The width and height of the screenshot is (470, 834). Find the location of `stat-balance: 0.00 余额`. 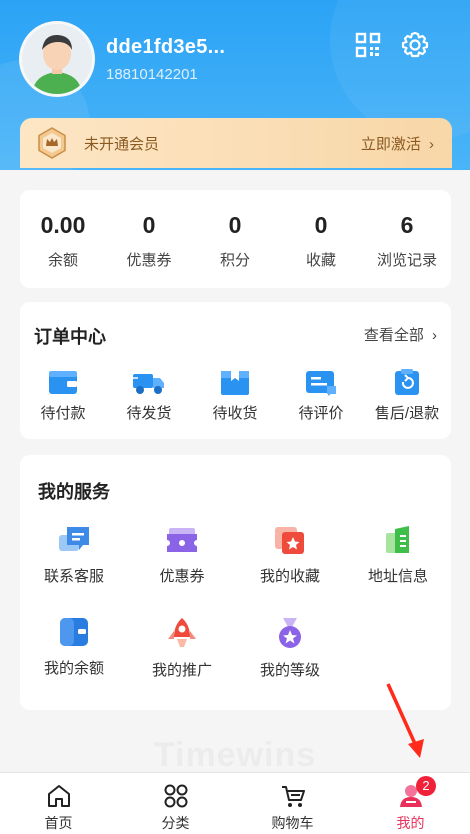

stat-balance: 0.00 余额 is located at coordinates (63, 230).